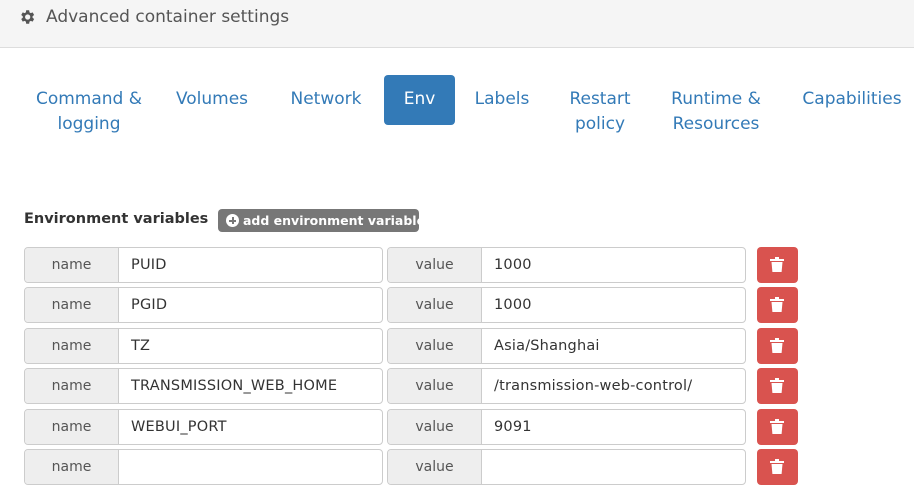 This screenshot has width=914, height=485. Describe the element at coordinates (140, 346) in the screenshot. I see `env-name-input: TZ` at that location.